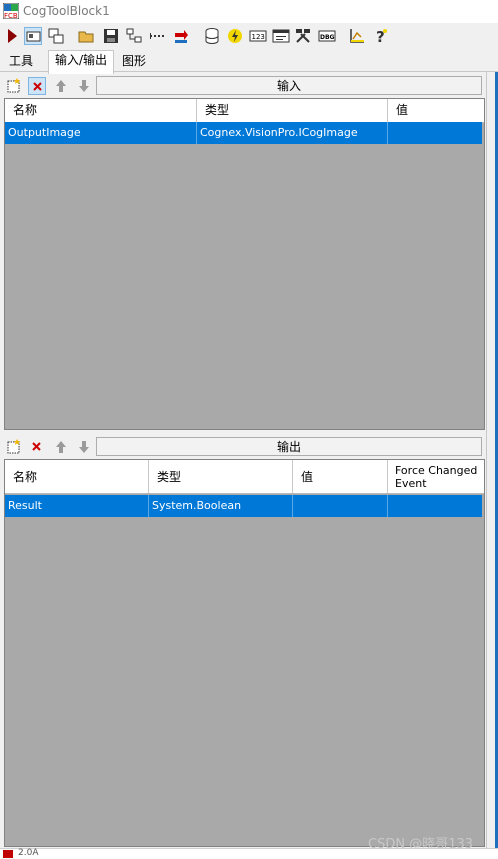  What do you see at coordinates (28, 853) in the screenshot?
I see `status-text: 2.0A` at bounding box center [28, 853].